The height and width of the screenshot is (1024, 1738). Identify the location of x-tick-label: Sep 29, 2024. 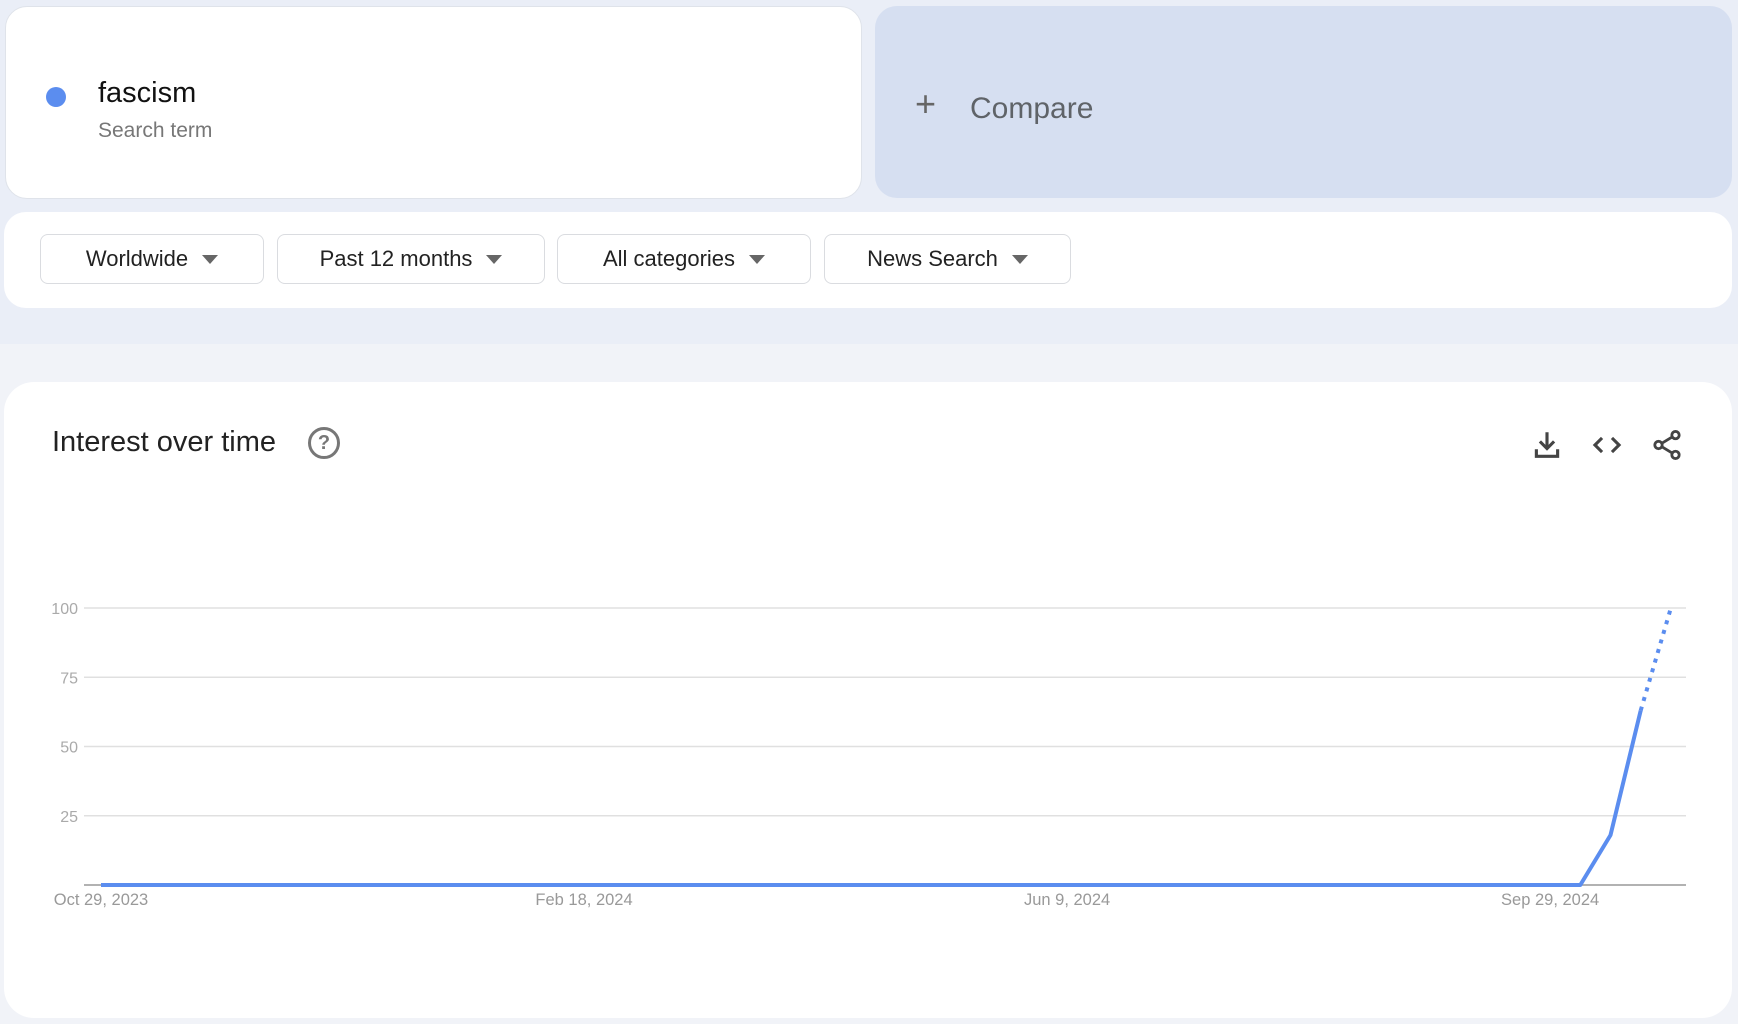
(1550, 900).